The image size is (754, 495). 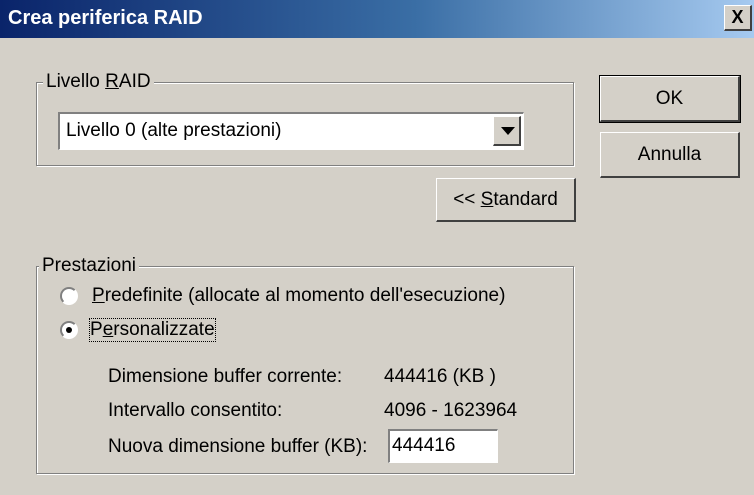 I want to click on ok-button: OK, so click(x=670, y=99).